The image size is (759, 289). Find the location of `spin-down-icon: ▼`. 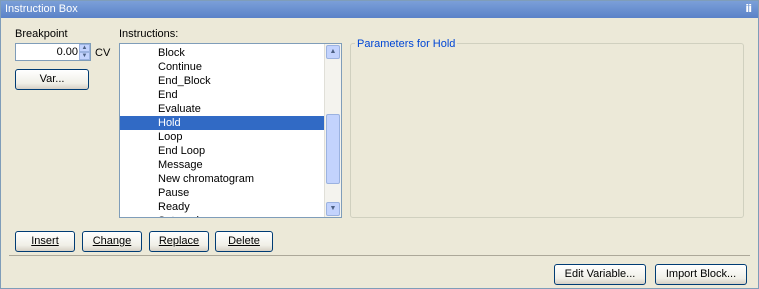

spin-down-icon: ▼ is located at coordinates (84, 56).